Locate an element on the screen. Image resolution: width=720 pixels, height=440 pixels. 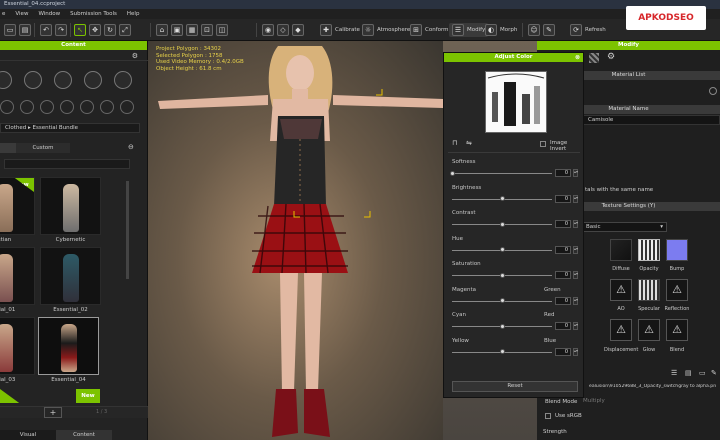
ao-slot-warning-icon: ⚠ is located at coordinates (621, 290).